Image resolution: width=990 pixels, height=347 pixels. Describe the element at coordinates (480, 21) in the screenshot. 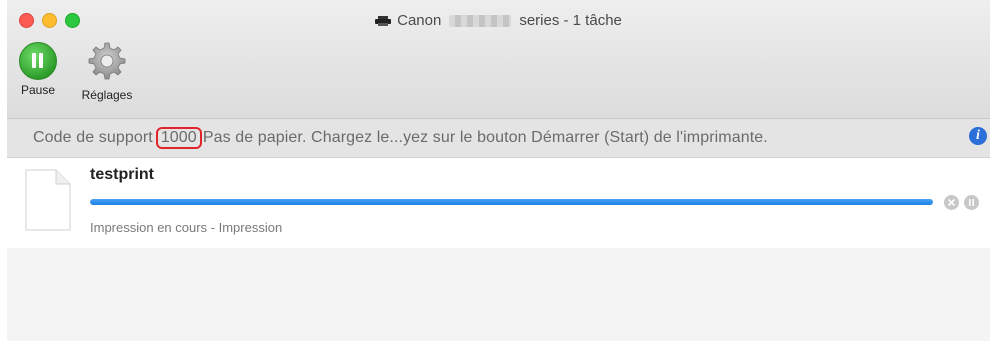

I see `redacted-model` at that location.